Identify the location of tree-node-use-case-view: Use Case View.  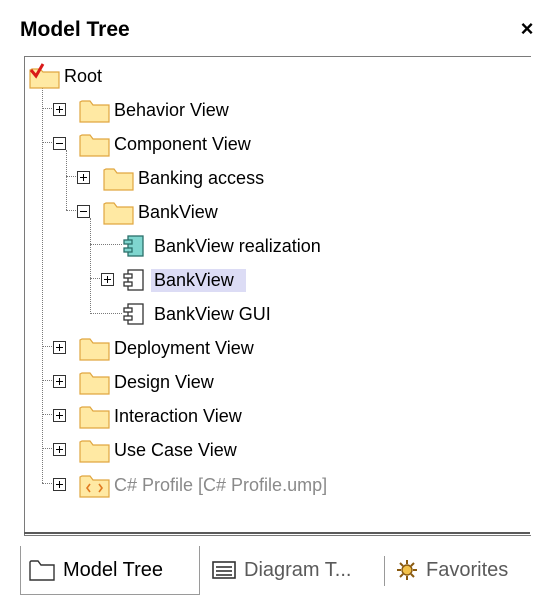
(175, 450).